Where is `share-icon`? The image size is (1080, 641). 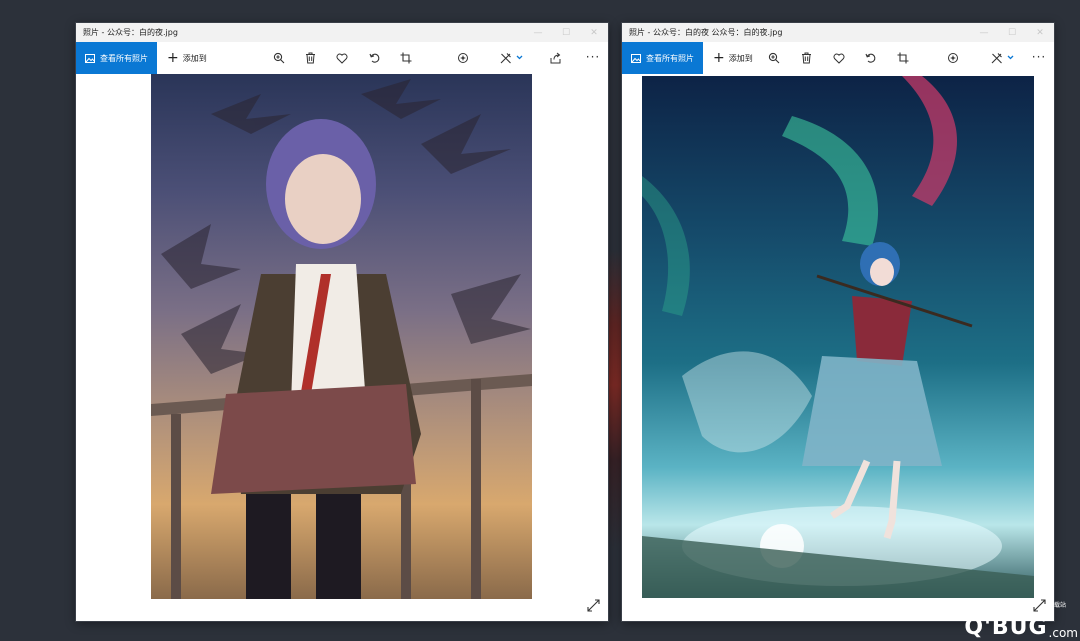 share-icon is located at coordinates (556, 58).